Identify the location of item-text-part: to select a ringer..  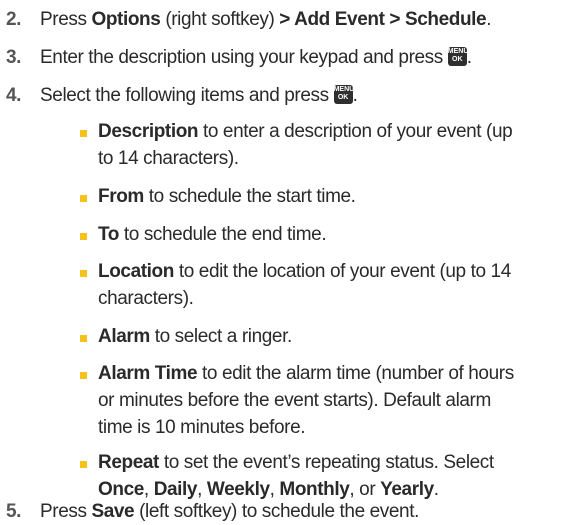
(220, 336).